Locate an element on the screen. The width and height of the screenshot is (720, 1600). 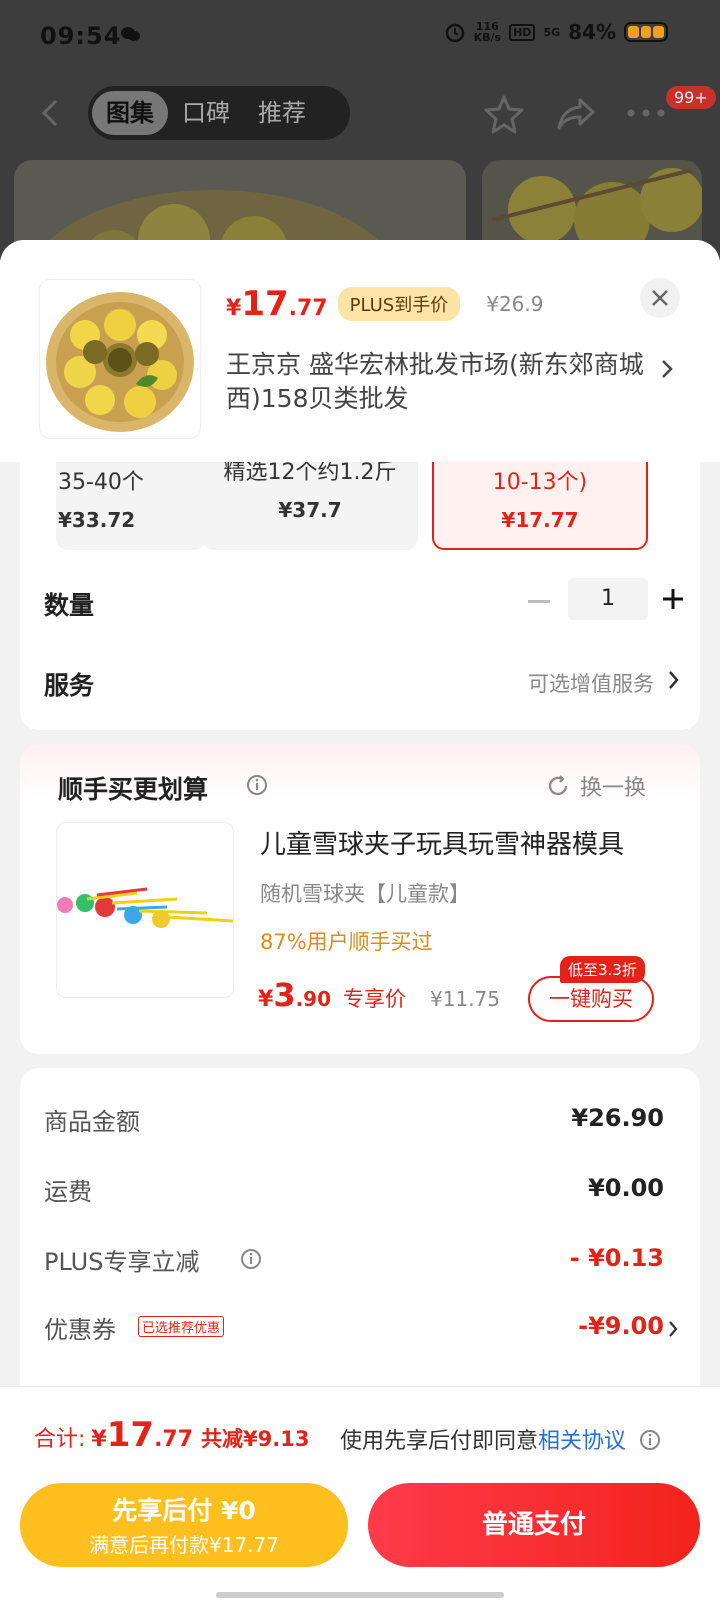
gallery-tabs: 图集 口碑 推荐 is located at coordinates (219, 113).